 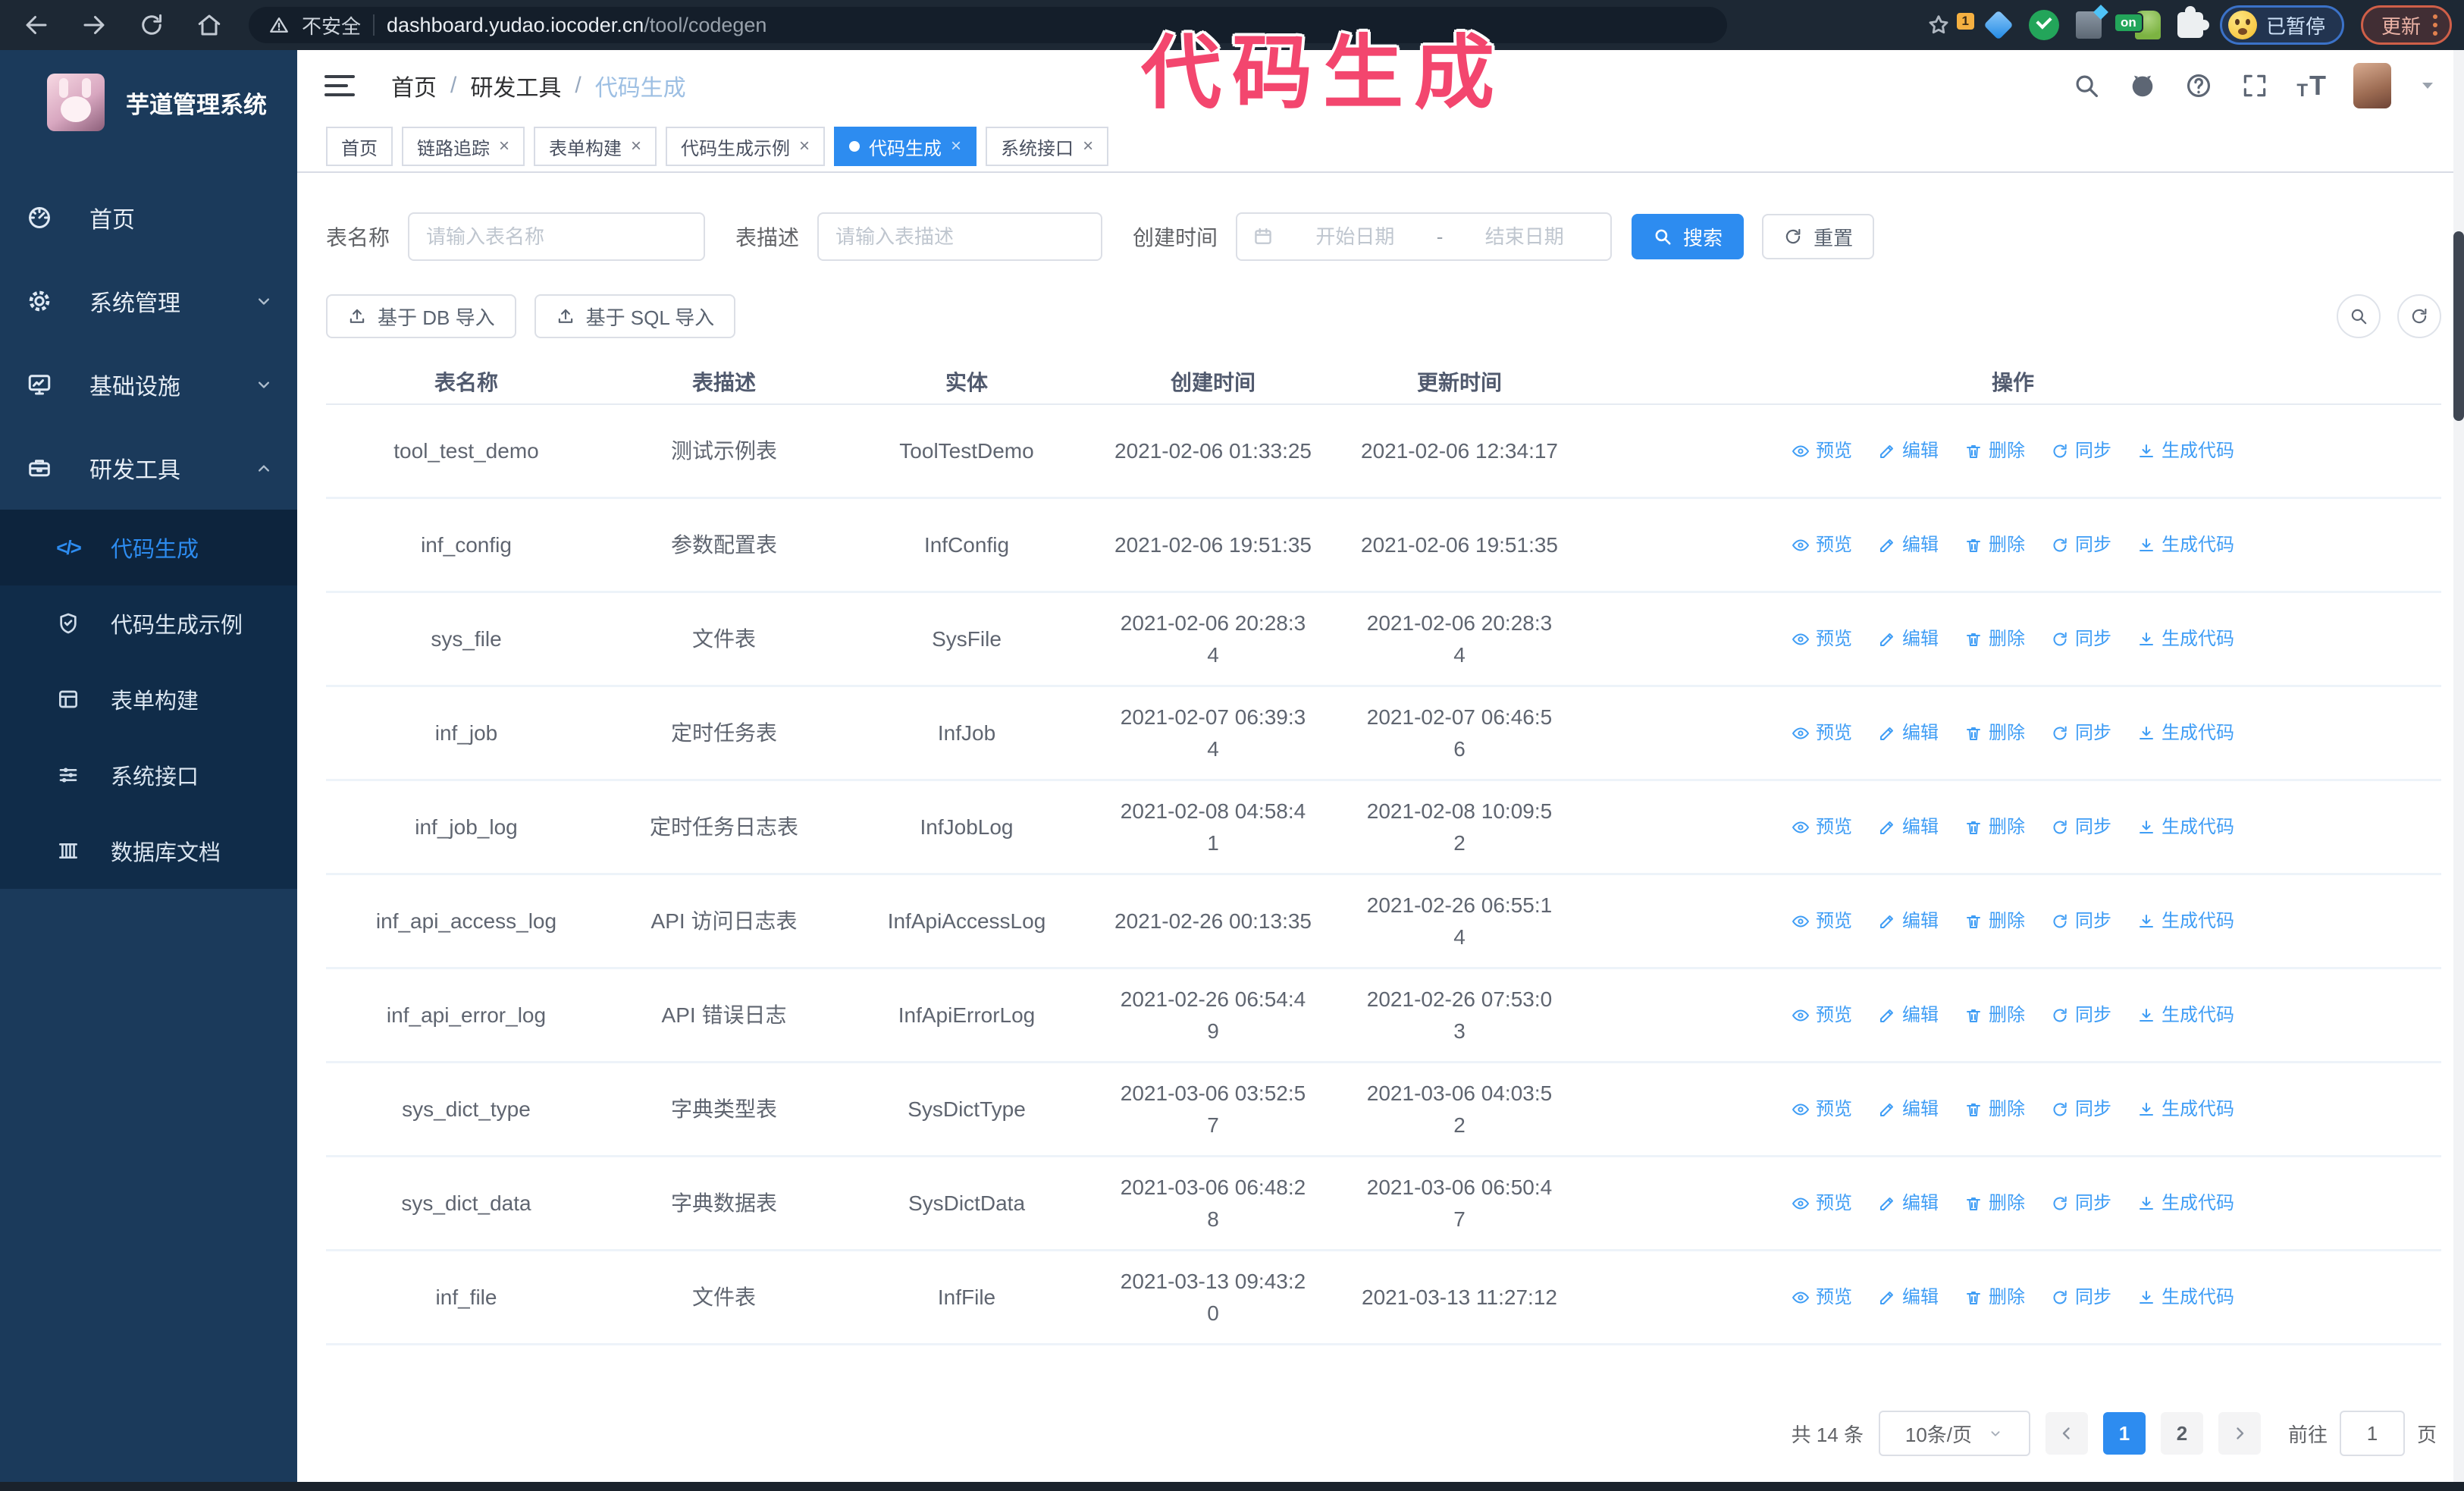 I want to click on prev-page-button, so click(x=2066, y=1433).